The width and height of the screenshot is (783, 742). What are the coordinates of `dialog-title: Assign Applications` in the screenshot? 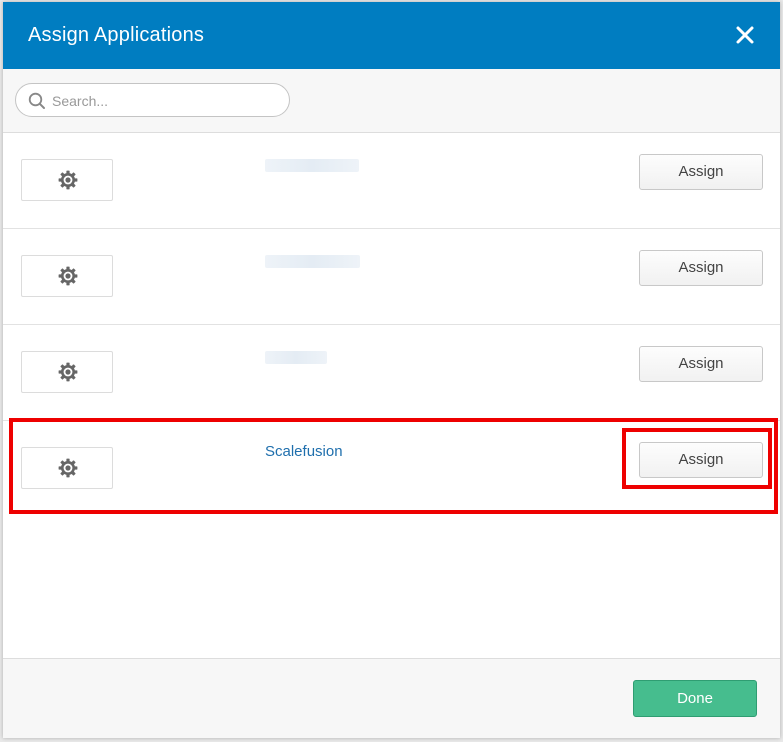 It's located at (116, 35).